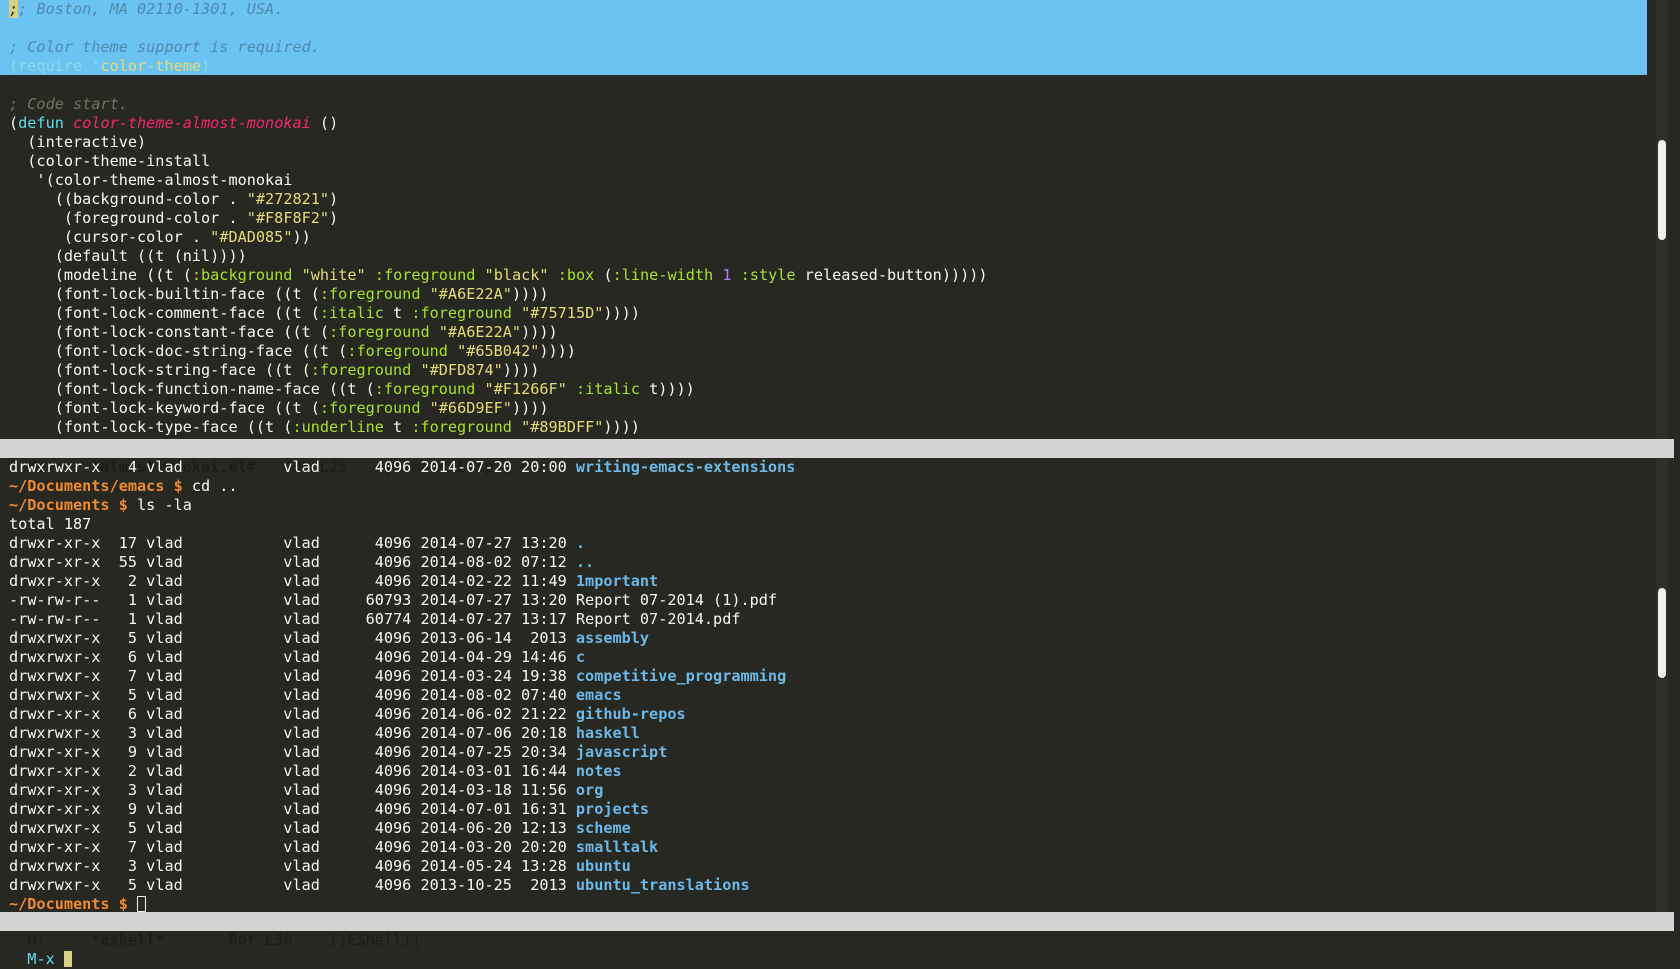 This screenshot has width=1680, height=969. What do you see at coordinates (608, 733) in the screenshot?
I see `directory-name: haskell` at bounding box center [608, 733].